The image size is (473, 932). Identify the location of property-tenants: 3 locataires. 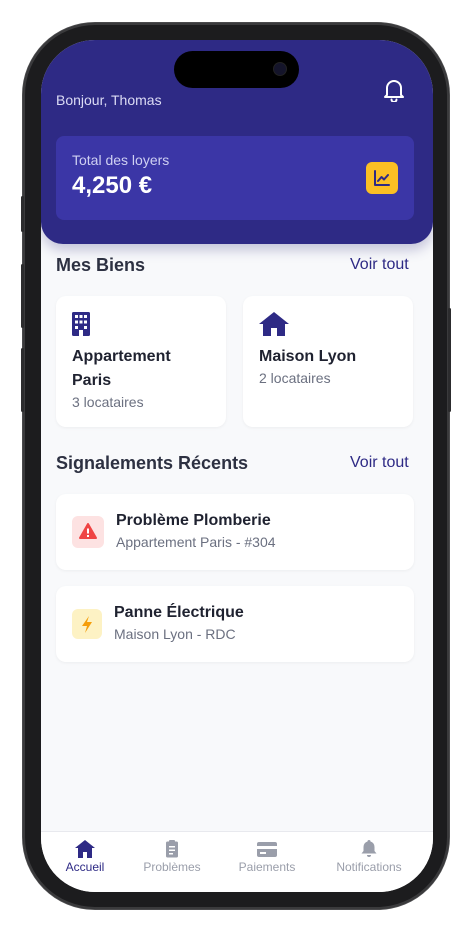
(108, 402).